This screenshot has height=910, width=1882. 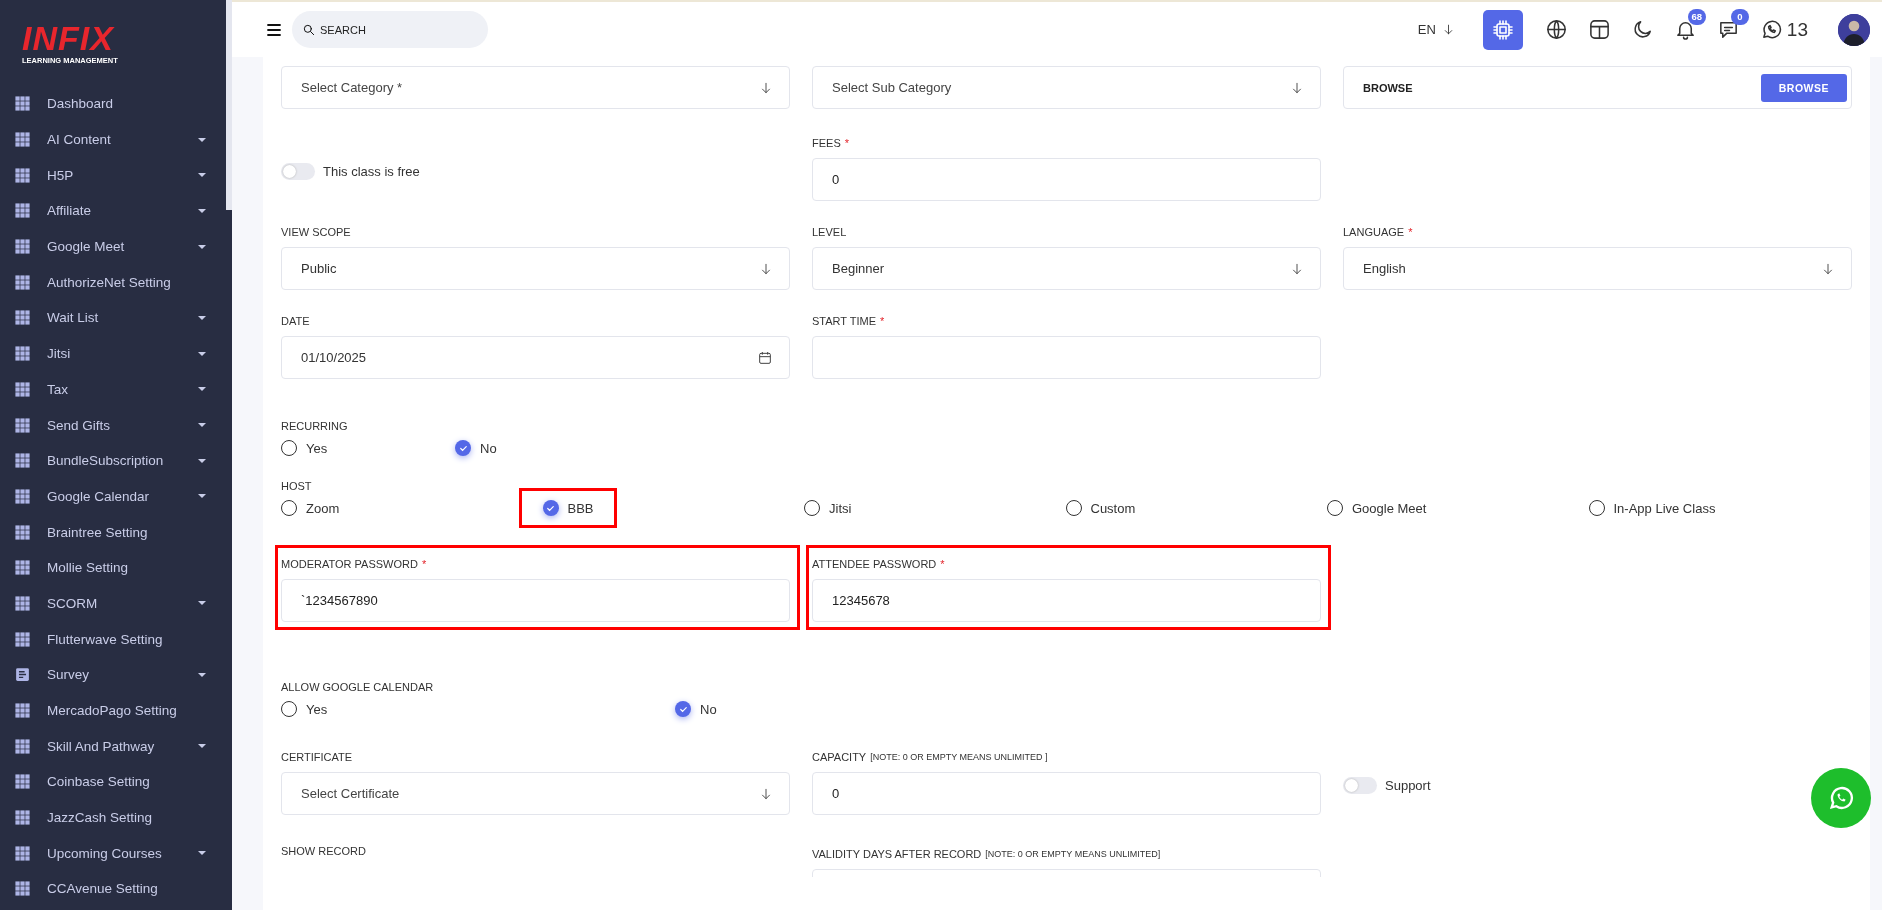 I want to click on select-field: Beginner, so click(x=1066, y=268).